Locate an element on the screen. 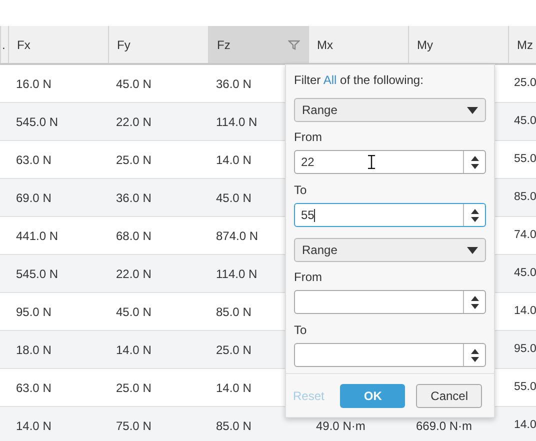 The width and height of the screenshot is (536, 441). table-cell-text: 18.0 N is located at coordinates (34, 350).